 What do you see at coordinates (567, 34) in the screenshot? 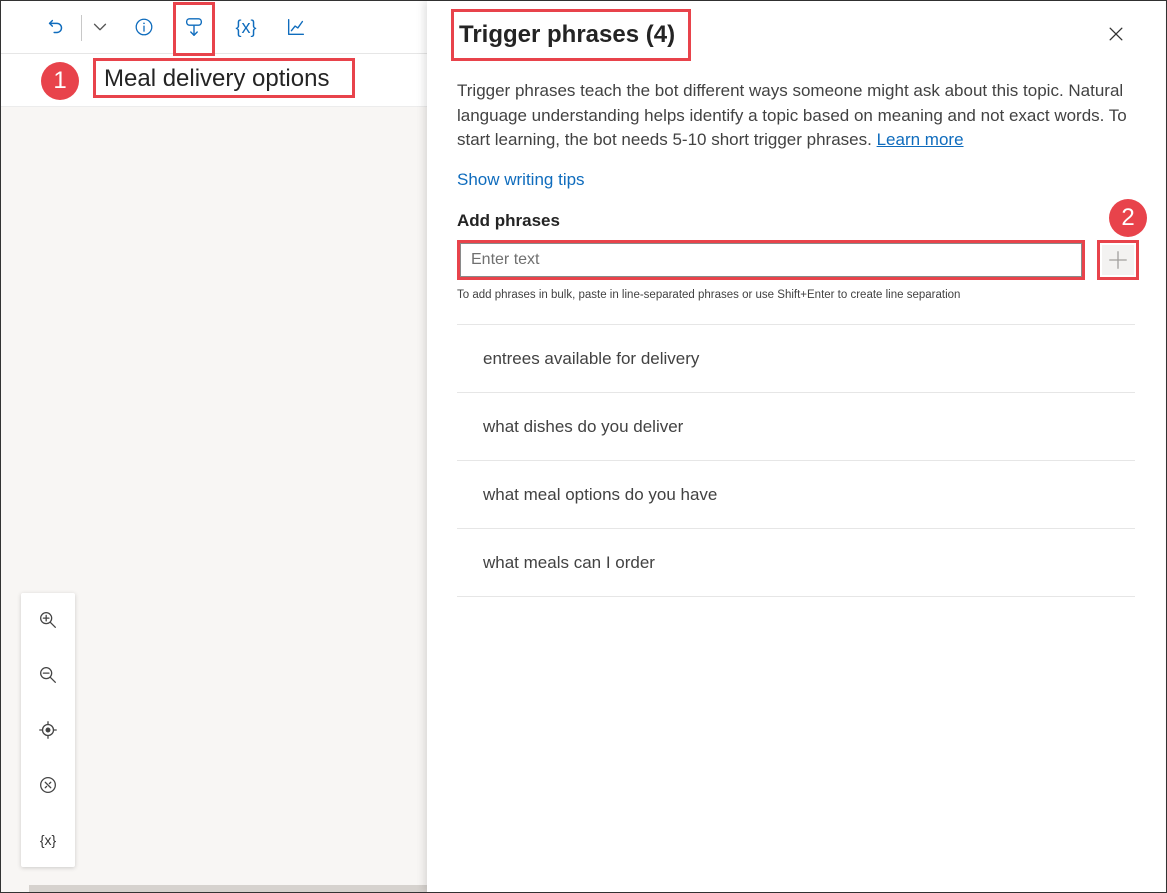
I see `panel-title: Trigger phrases (4)` at bounding box center [567, 34].